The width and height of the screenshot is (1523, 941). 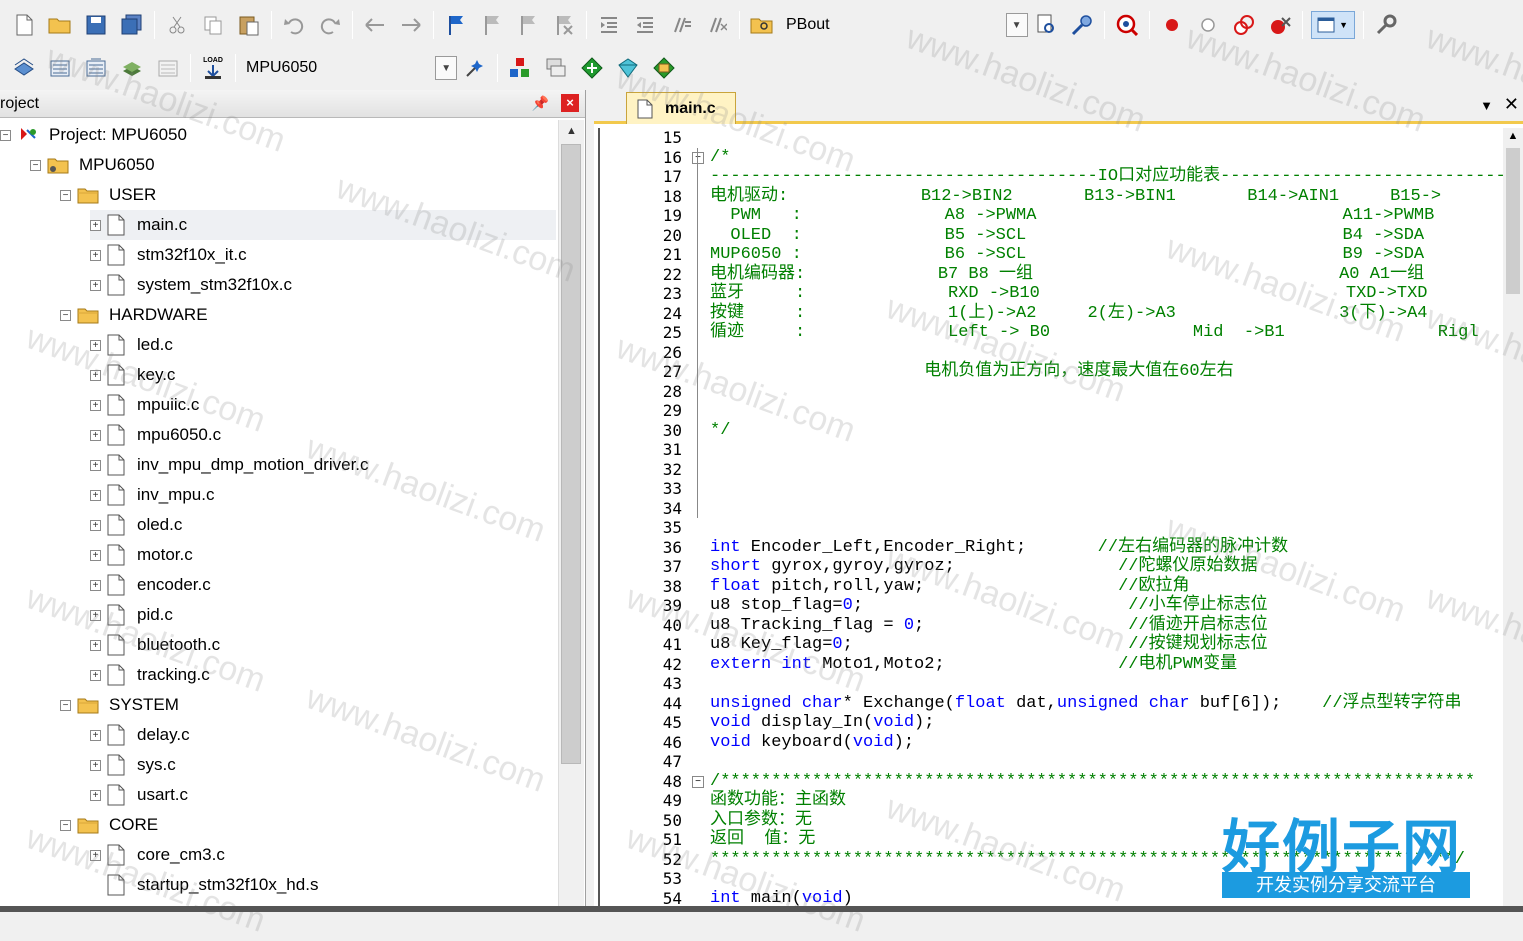 What do you see at coordinates (323, 675) in the screenshot?
I see `tree-file-item: + tracking.c` at bounding box center [323, 675].